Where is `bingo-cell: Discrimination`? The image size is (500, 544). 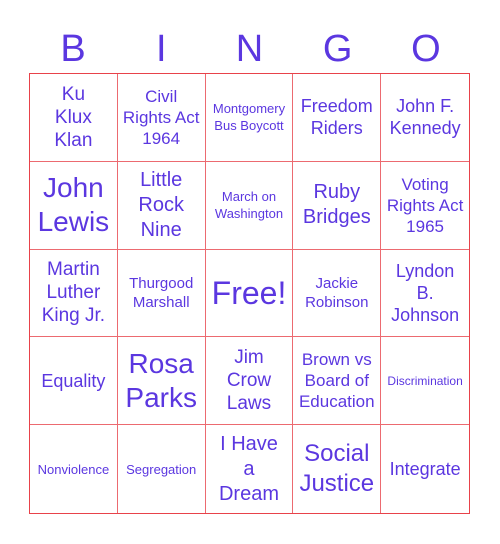 bingo-cell: Discrimination is located at coordinates (425, 381).